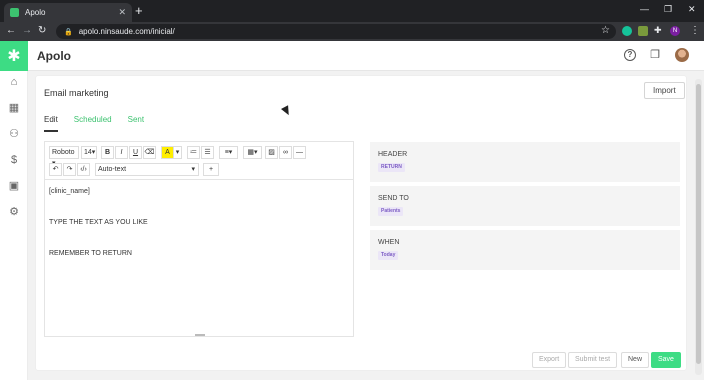  I want to click on horizontal-rule-icon: —, so click(299, 152).